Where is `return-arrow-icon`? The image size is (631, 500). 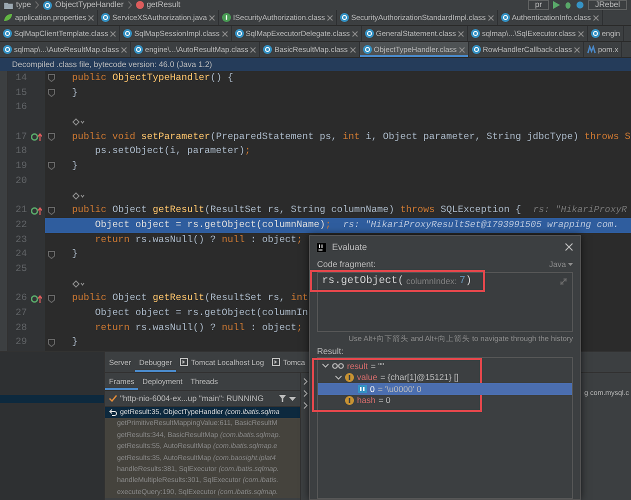
return-arrow-icon is located at coordinates (113, 412).